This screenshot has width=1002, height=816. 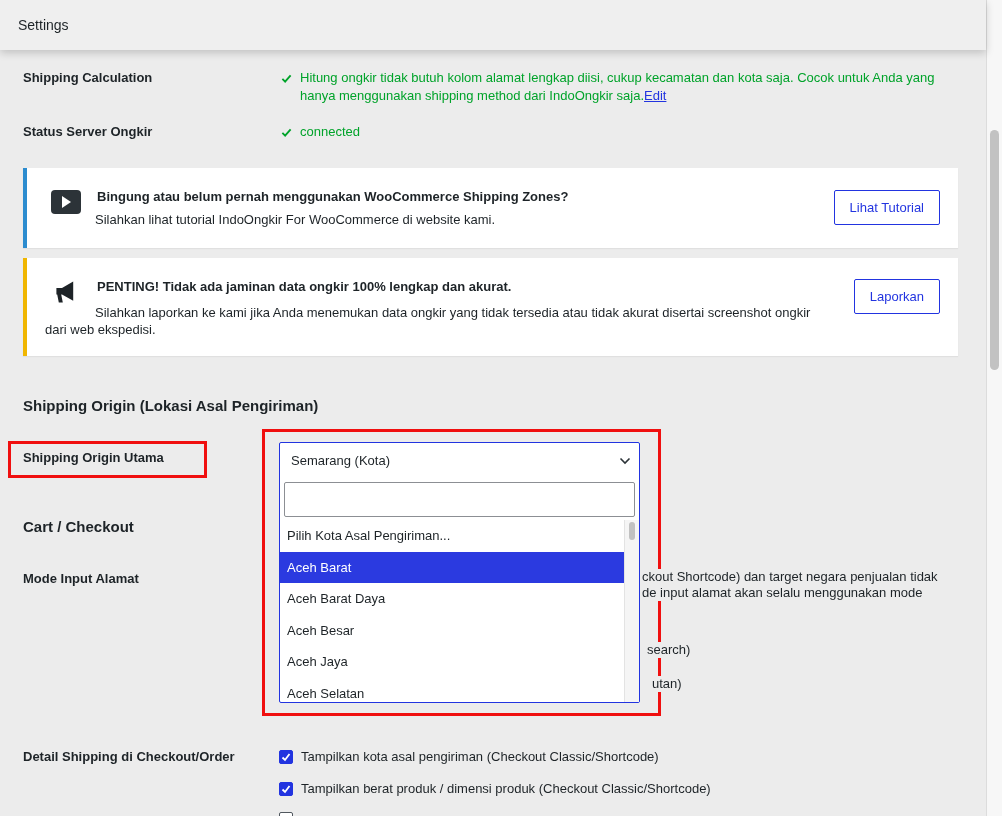 I want to click on edit-link: Edit, so click(x=655, y=95).